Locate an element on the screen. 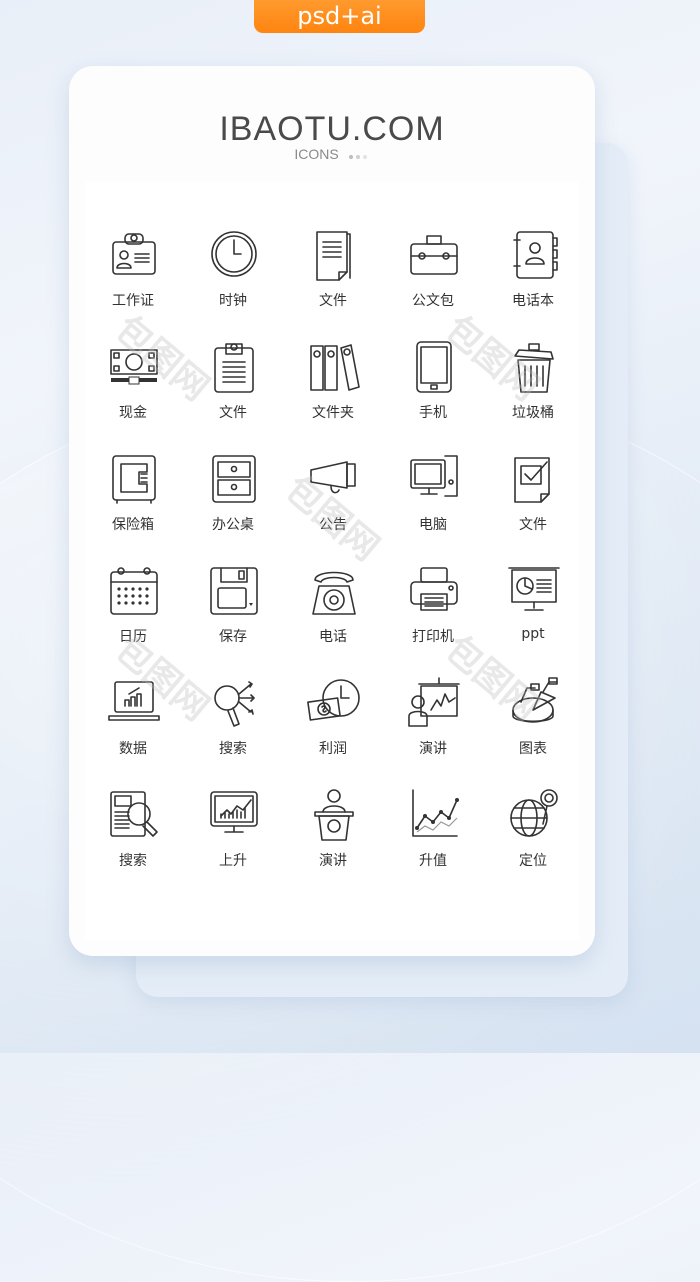 The width and height of the screenshot is (700, 1282). printer-icon is located at coordinates (434, 590).